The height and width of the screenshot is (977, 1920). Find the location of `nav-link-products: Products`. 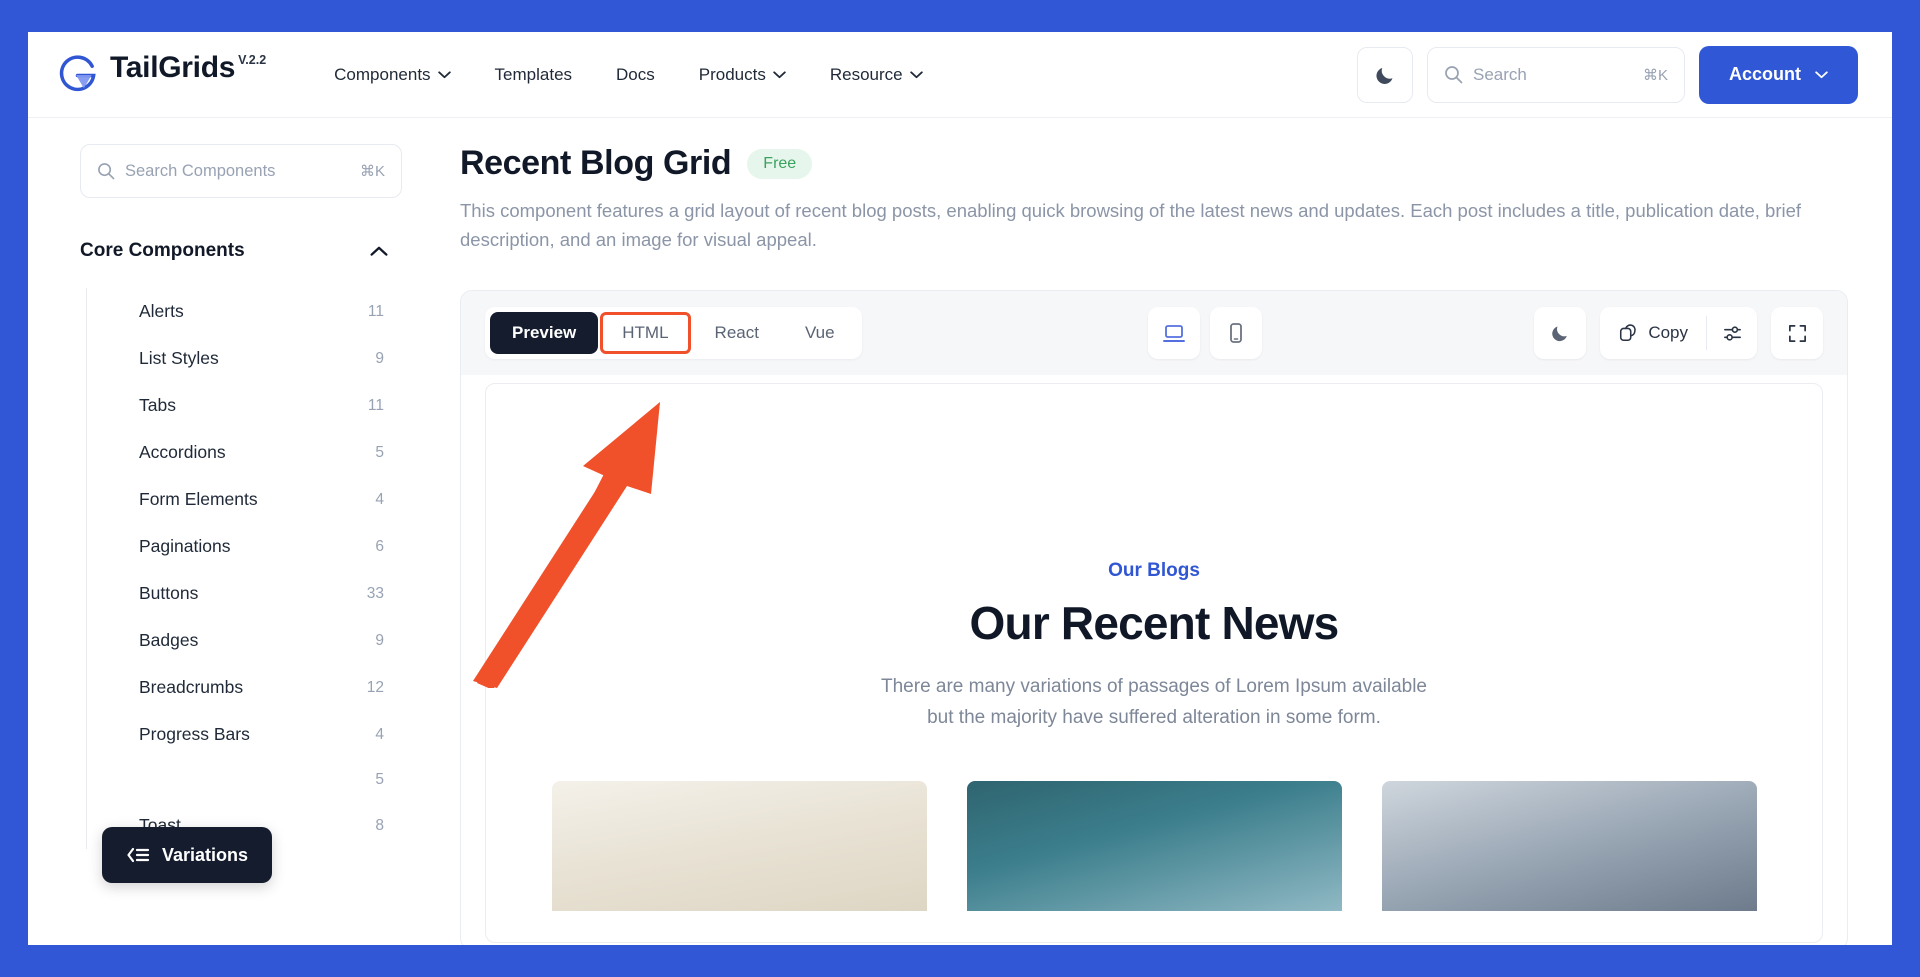

nav-link-products: Products is located at coordinates (742, 75).